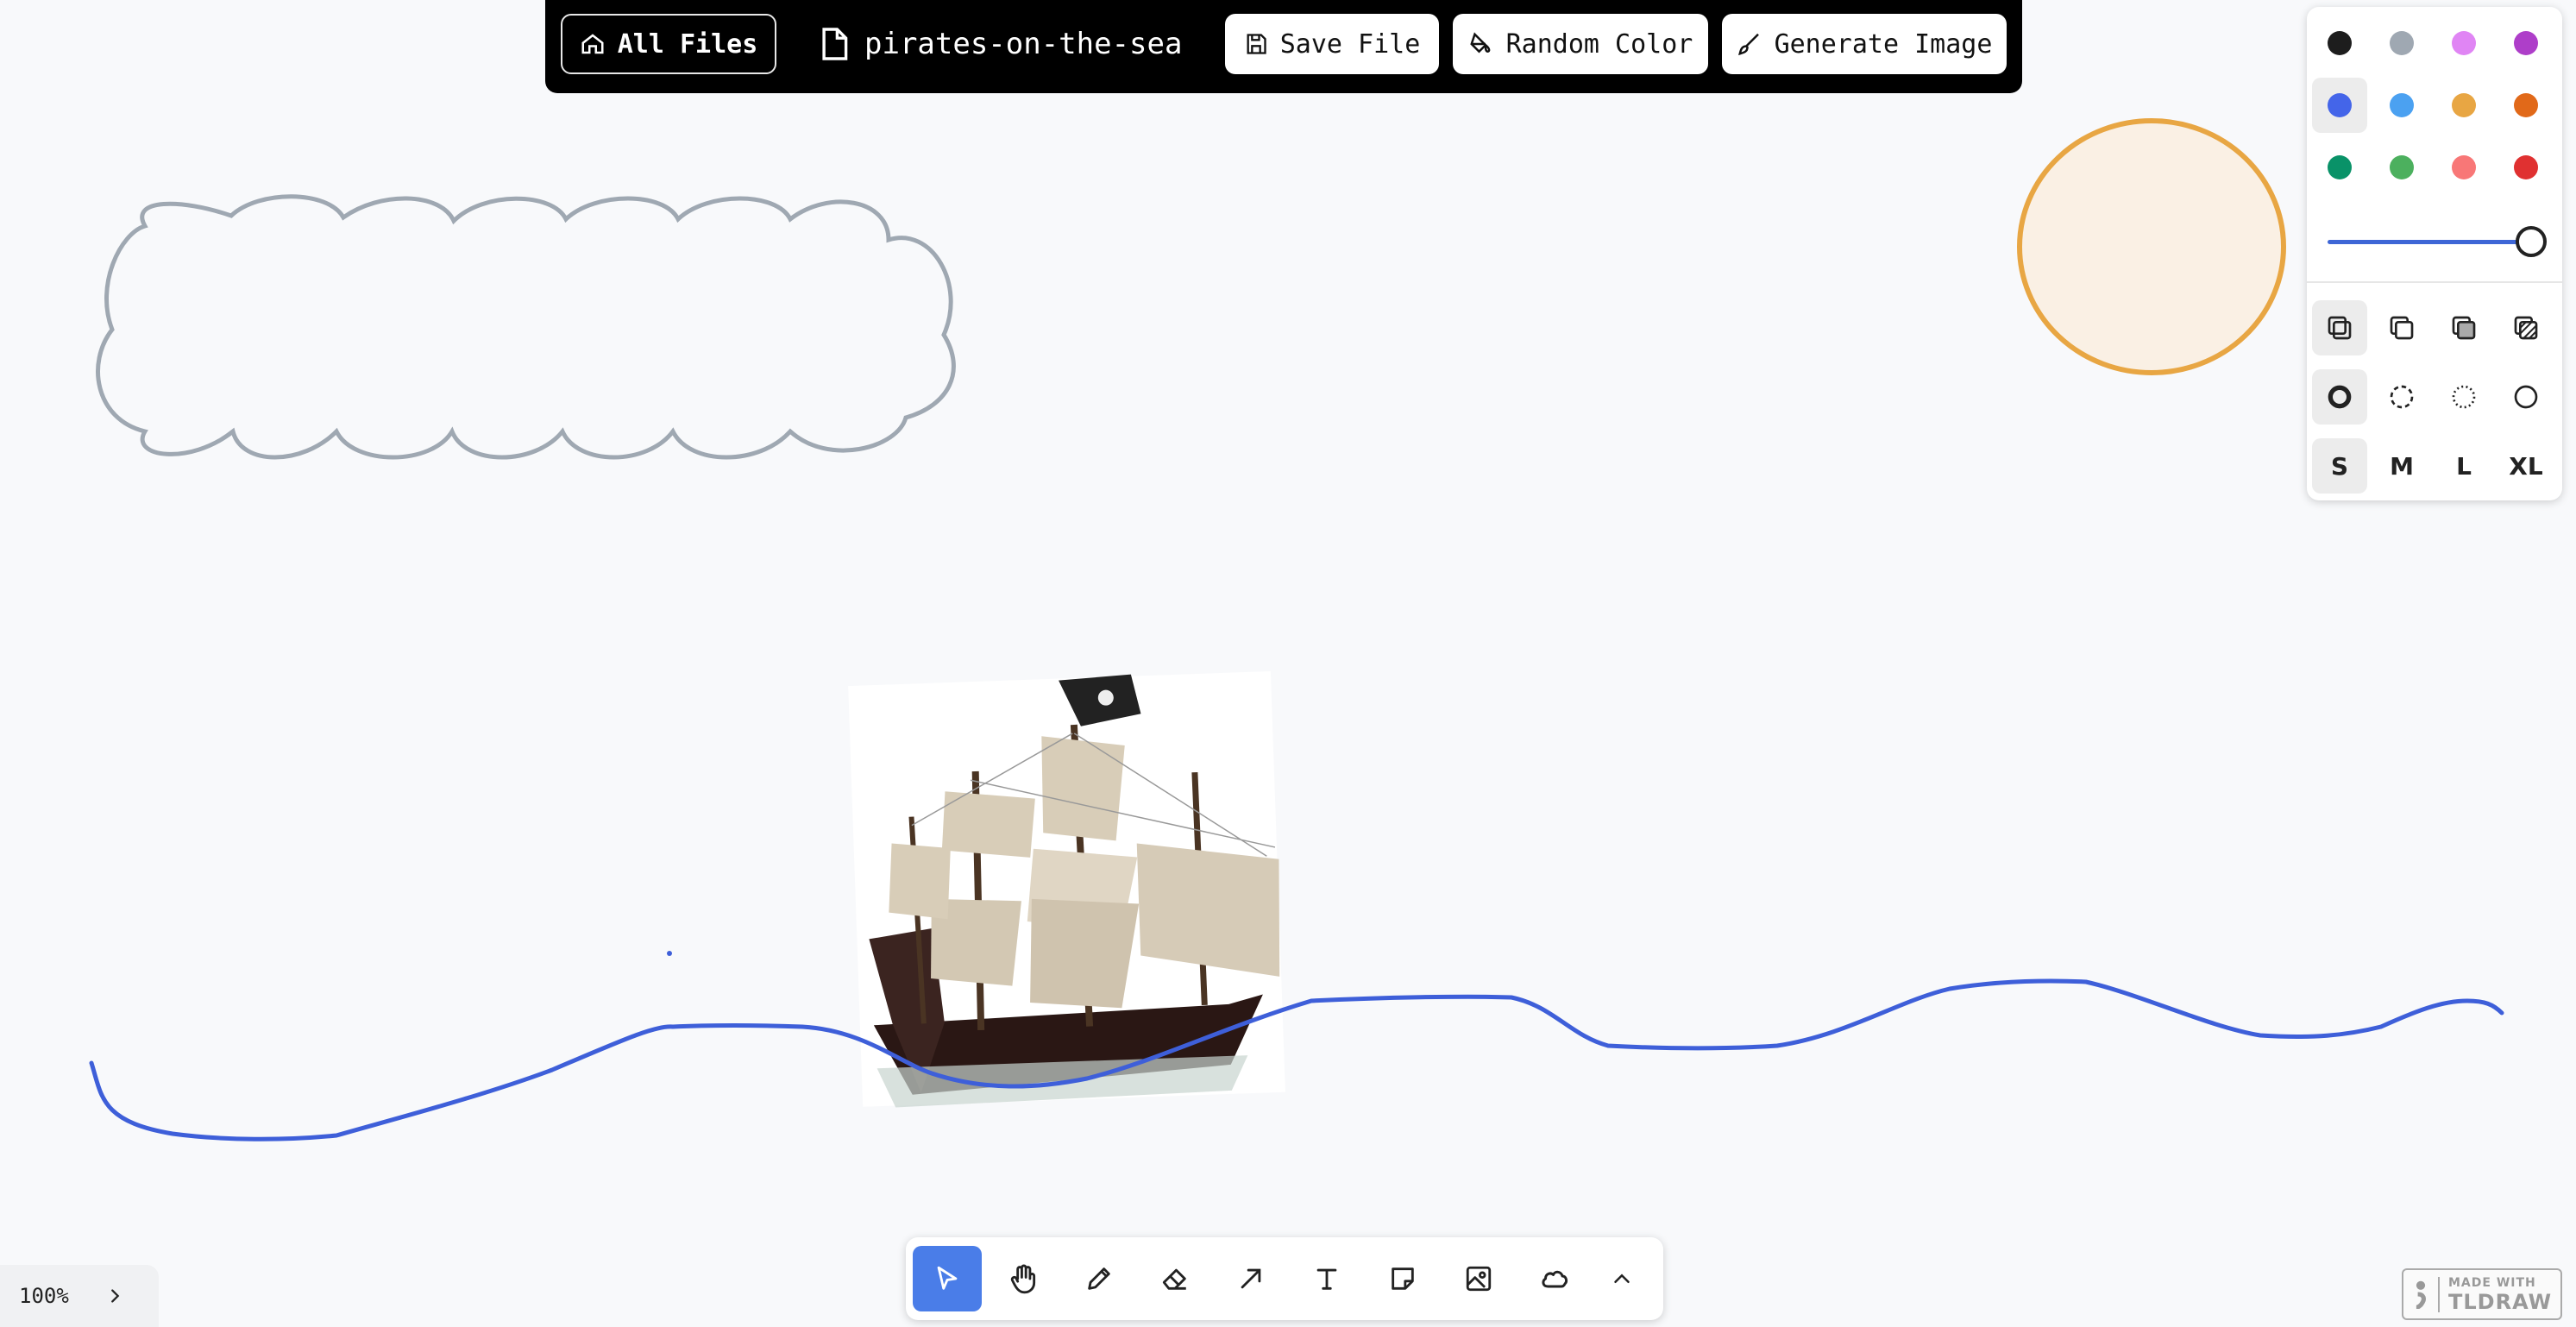 This screenshot has height=1327, width=2576. What do you see at coordinates (2339, 466) in the screenshot?
I see `size-s-button: S` at bounding box center [2339, 466].